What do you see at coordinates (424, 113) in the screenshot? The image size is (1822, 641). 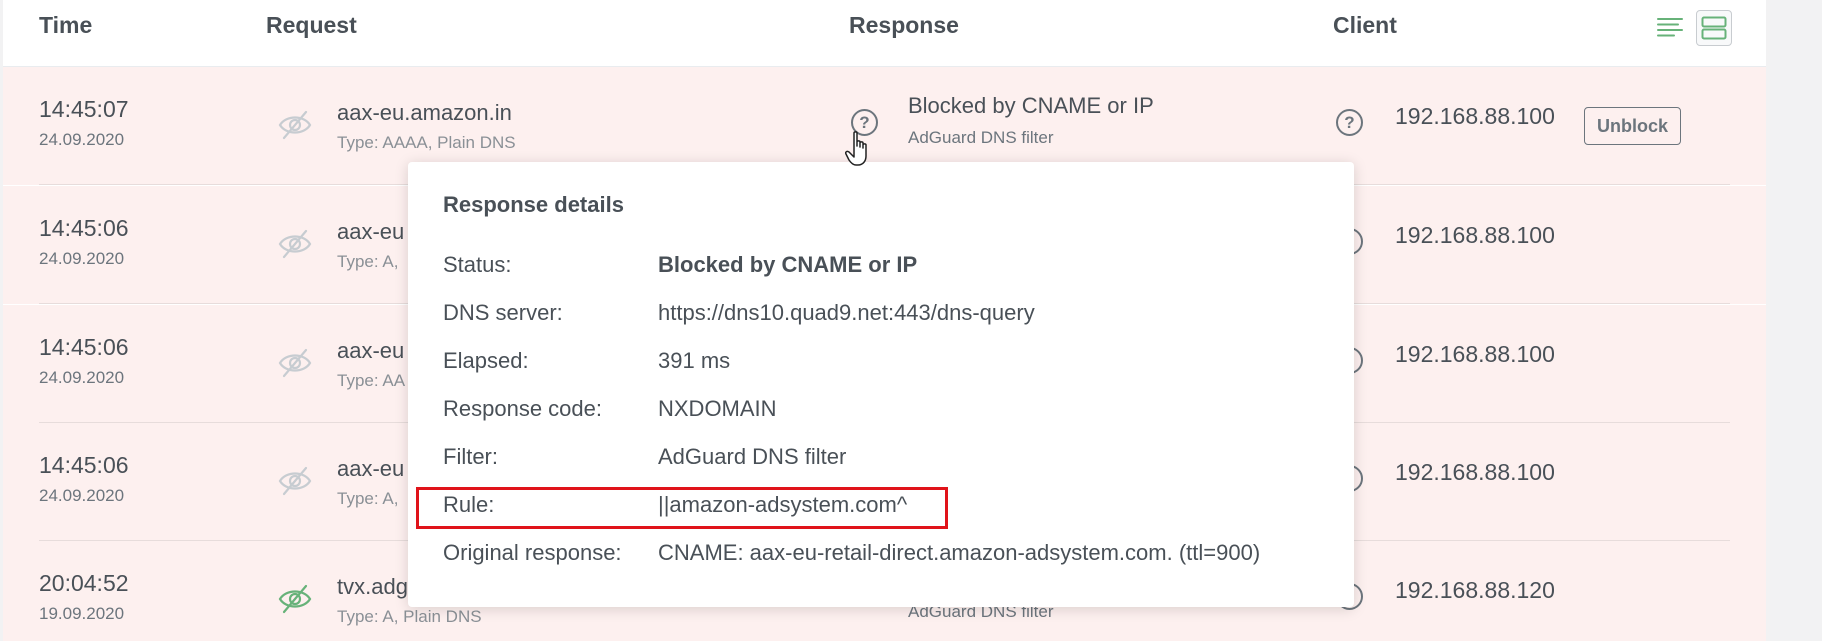 I see `request-domain: aax-eu.amazon.in` at bounding box center [424, 113].